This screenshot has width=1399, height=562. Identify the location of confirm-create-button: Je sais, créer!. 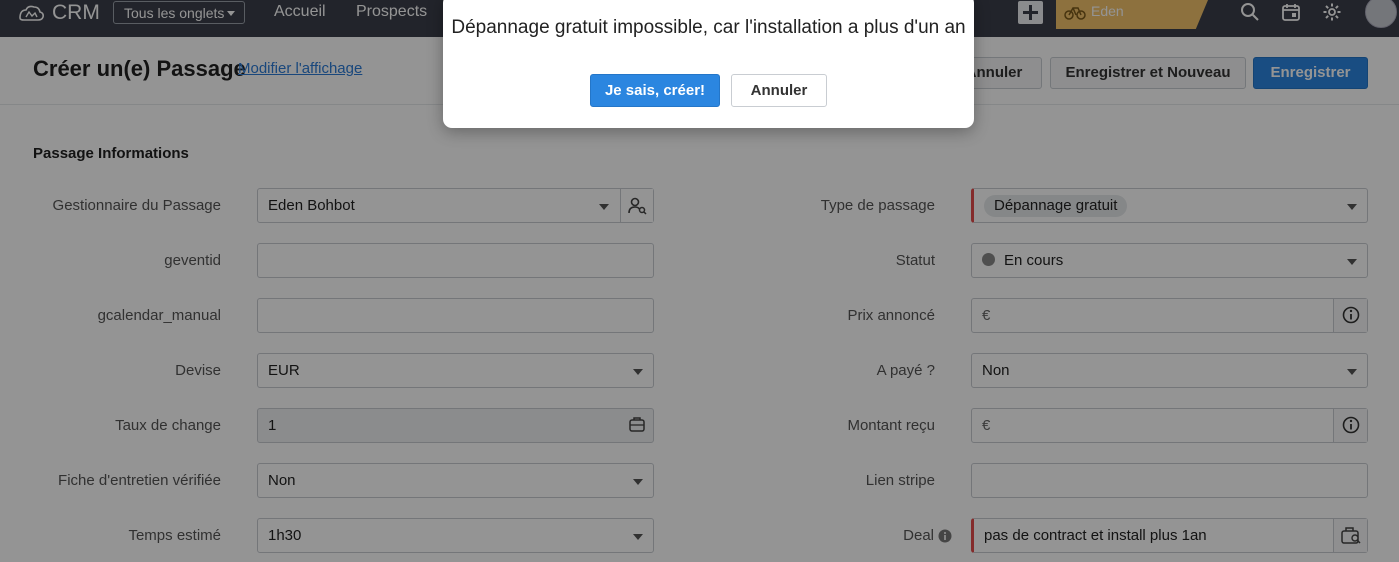
(655, 90).